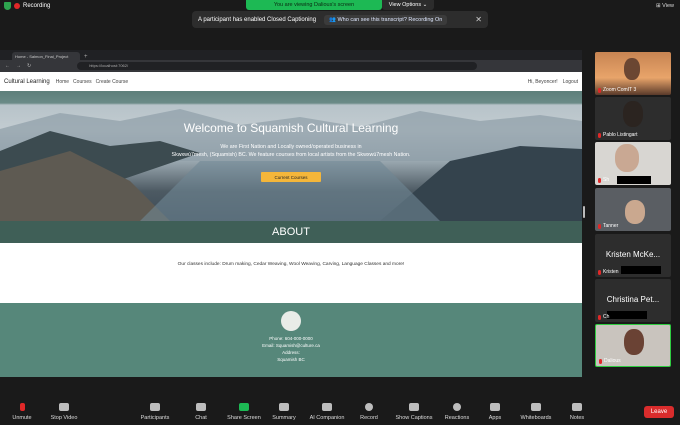 This screenshot has width=680, height=425. What do you see at coordinates (291, 359) in the screenshot?
I see `footer-address: Squamish BC` at bounding box center [291, 359].